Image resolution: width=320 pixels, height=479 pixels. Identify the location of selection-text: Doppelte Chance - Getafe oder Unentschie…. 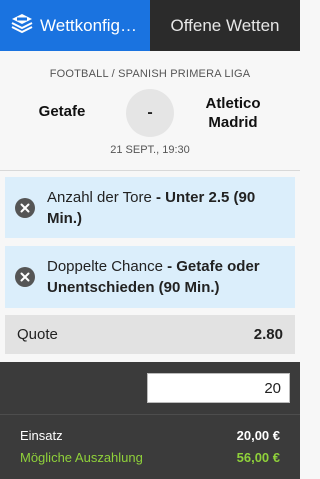
(171, 277).